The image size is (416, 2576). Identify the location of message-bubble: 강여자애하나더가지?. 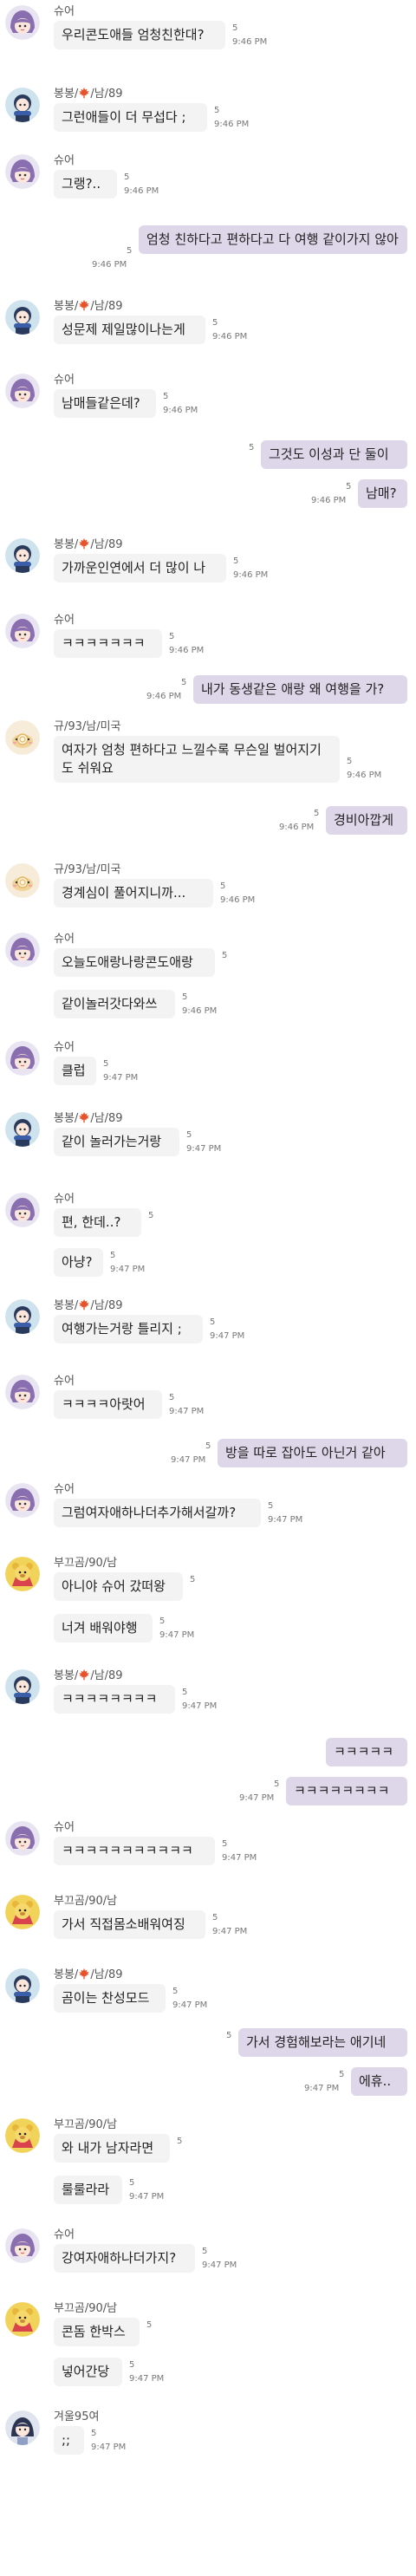
(124, 2258).